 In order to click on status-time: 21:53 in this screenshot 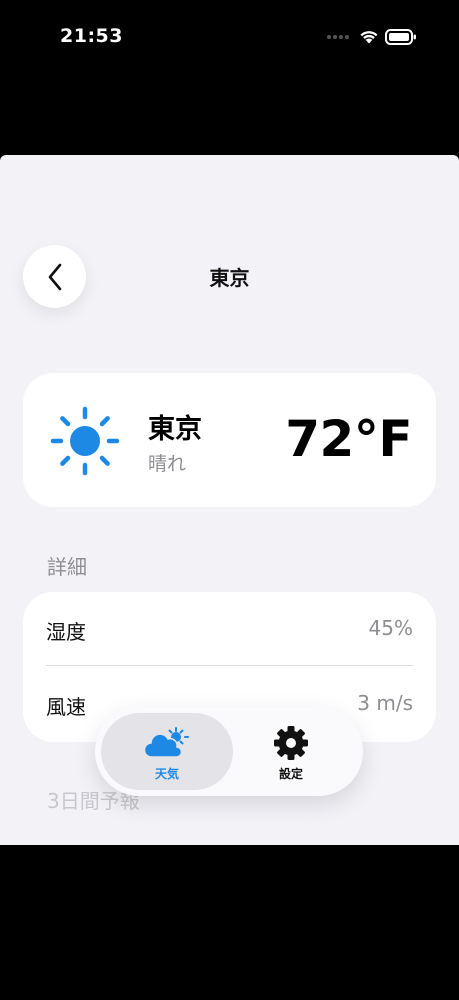, I will do `click(91, 36)`.